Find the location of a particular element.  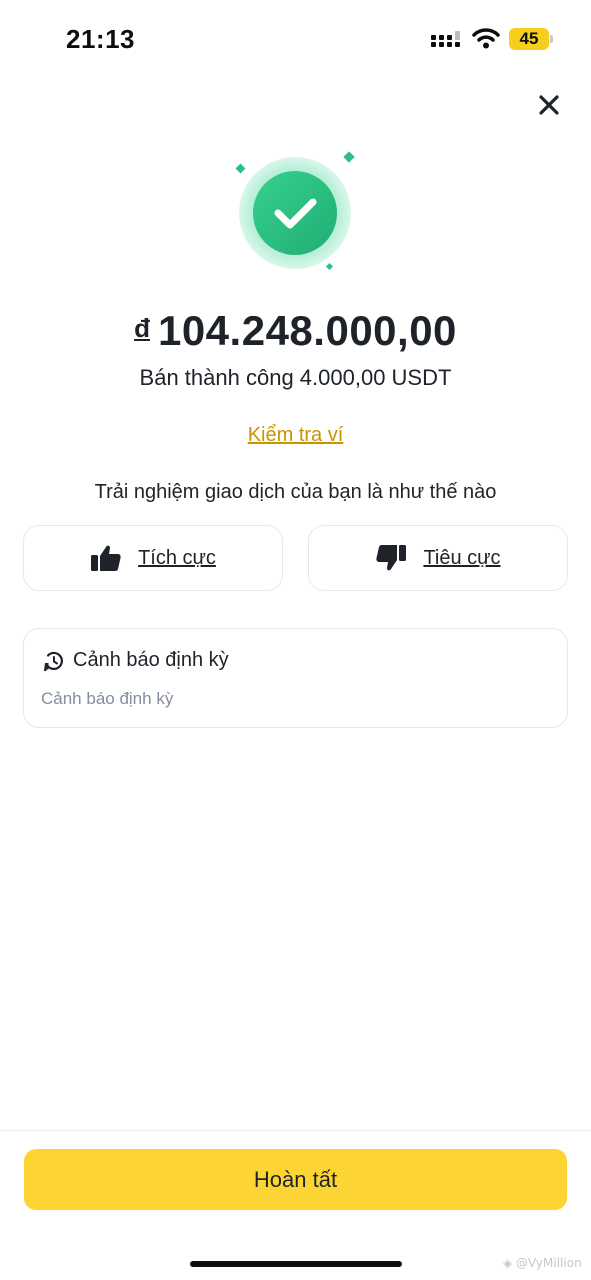

negative-feedback-button: Tiêu cực is located at coordinates (438, 558).